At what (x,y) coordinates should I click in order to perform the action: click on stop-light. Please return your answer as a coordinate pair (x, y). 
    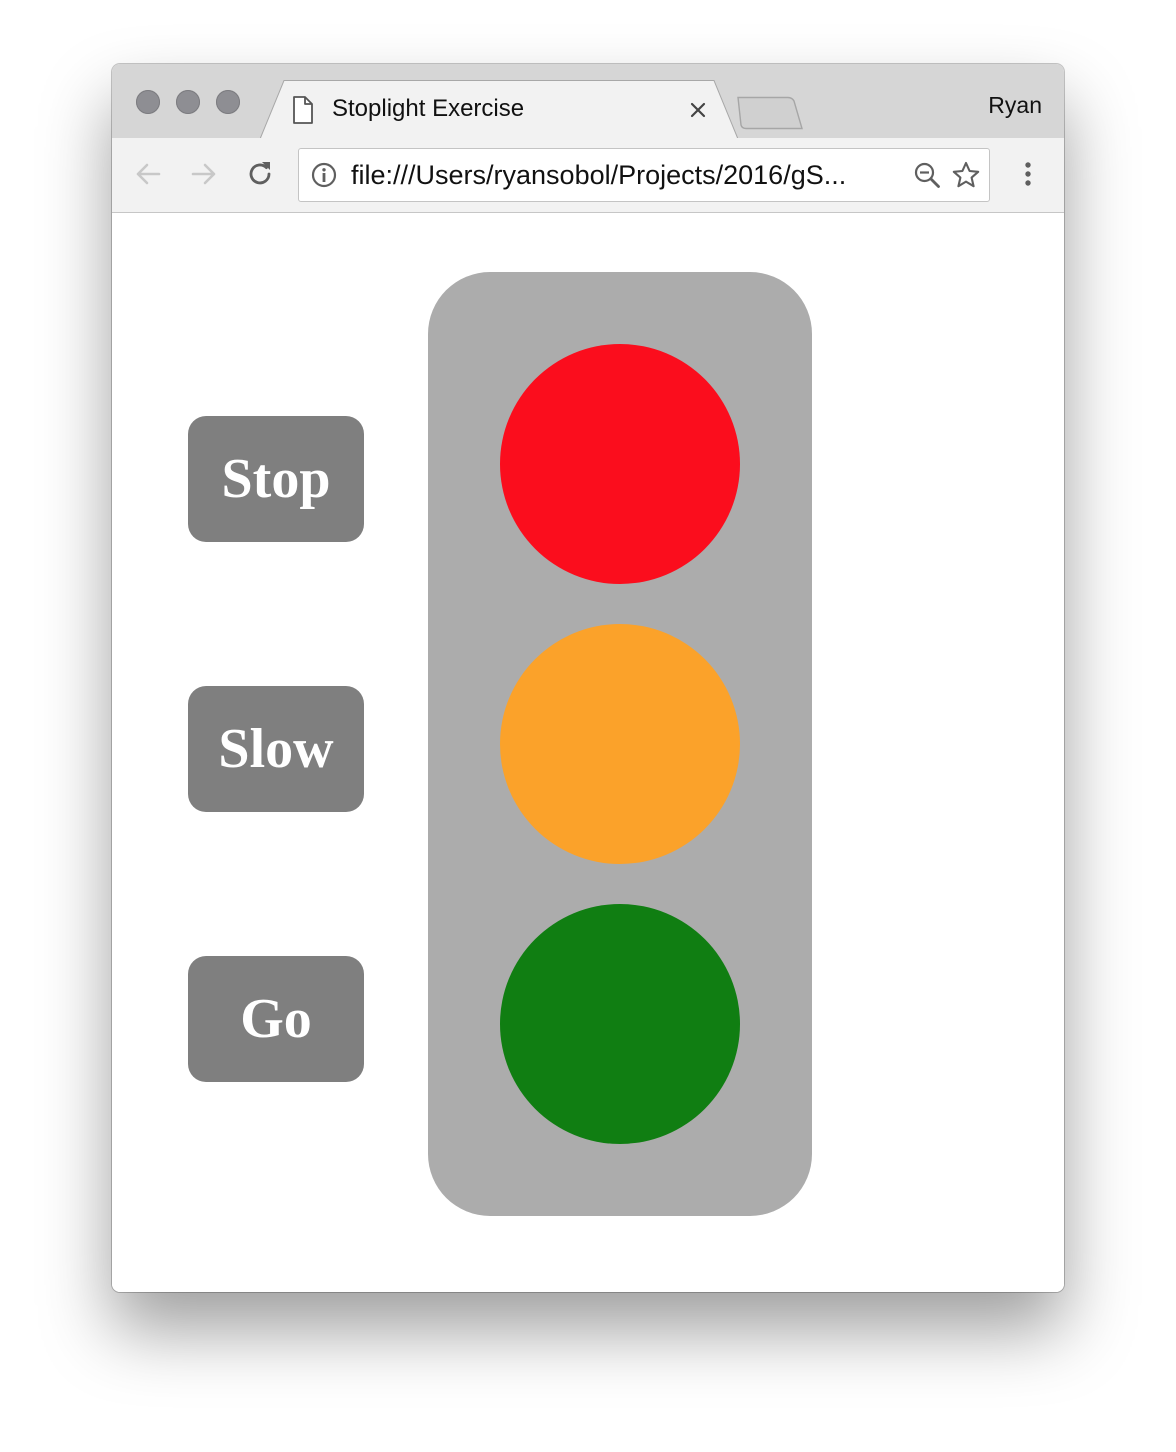
    Looking at the image, I should click on (620, 464).